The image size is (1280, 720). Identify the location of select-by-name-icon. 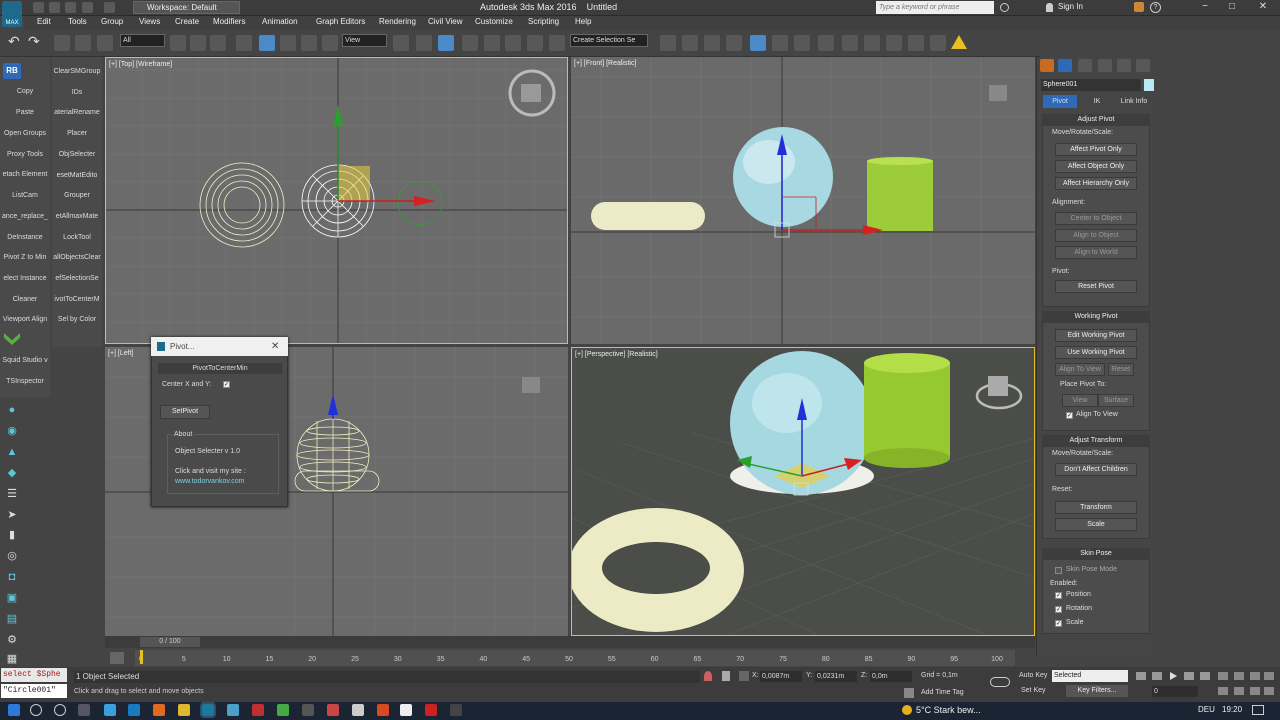
(198, 43).